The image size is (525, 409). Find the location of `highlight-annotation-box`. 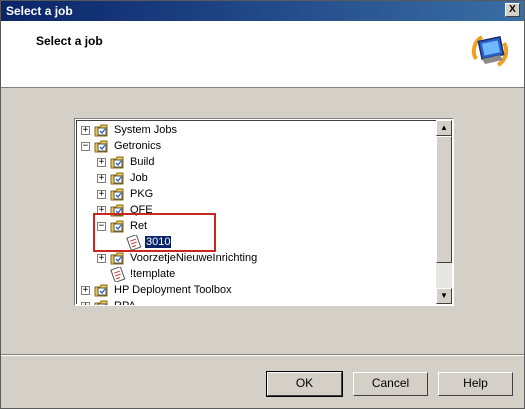

highlight-annotation-box is located at coordinates (154, 232).